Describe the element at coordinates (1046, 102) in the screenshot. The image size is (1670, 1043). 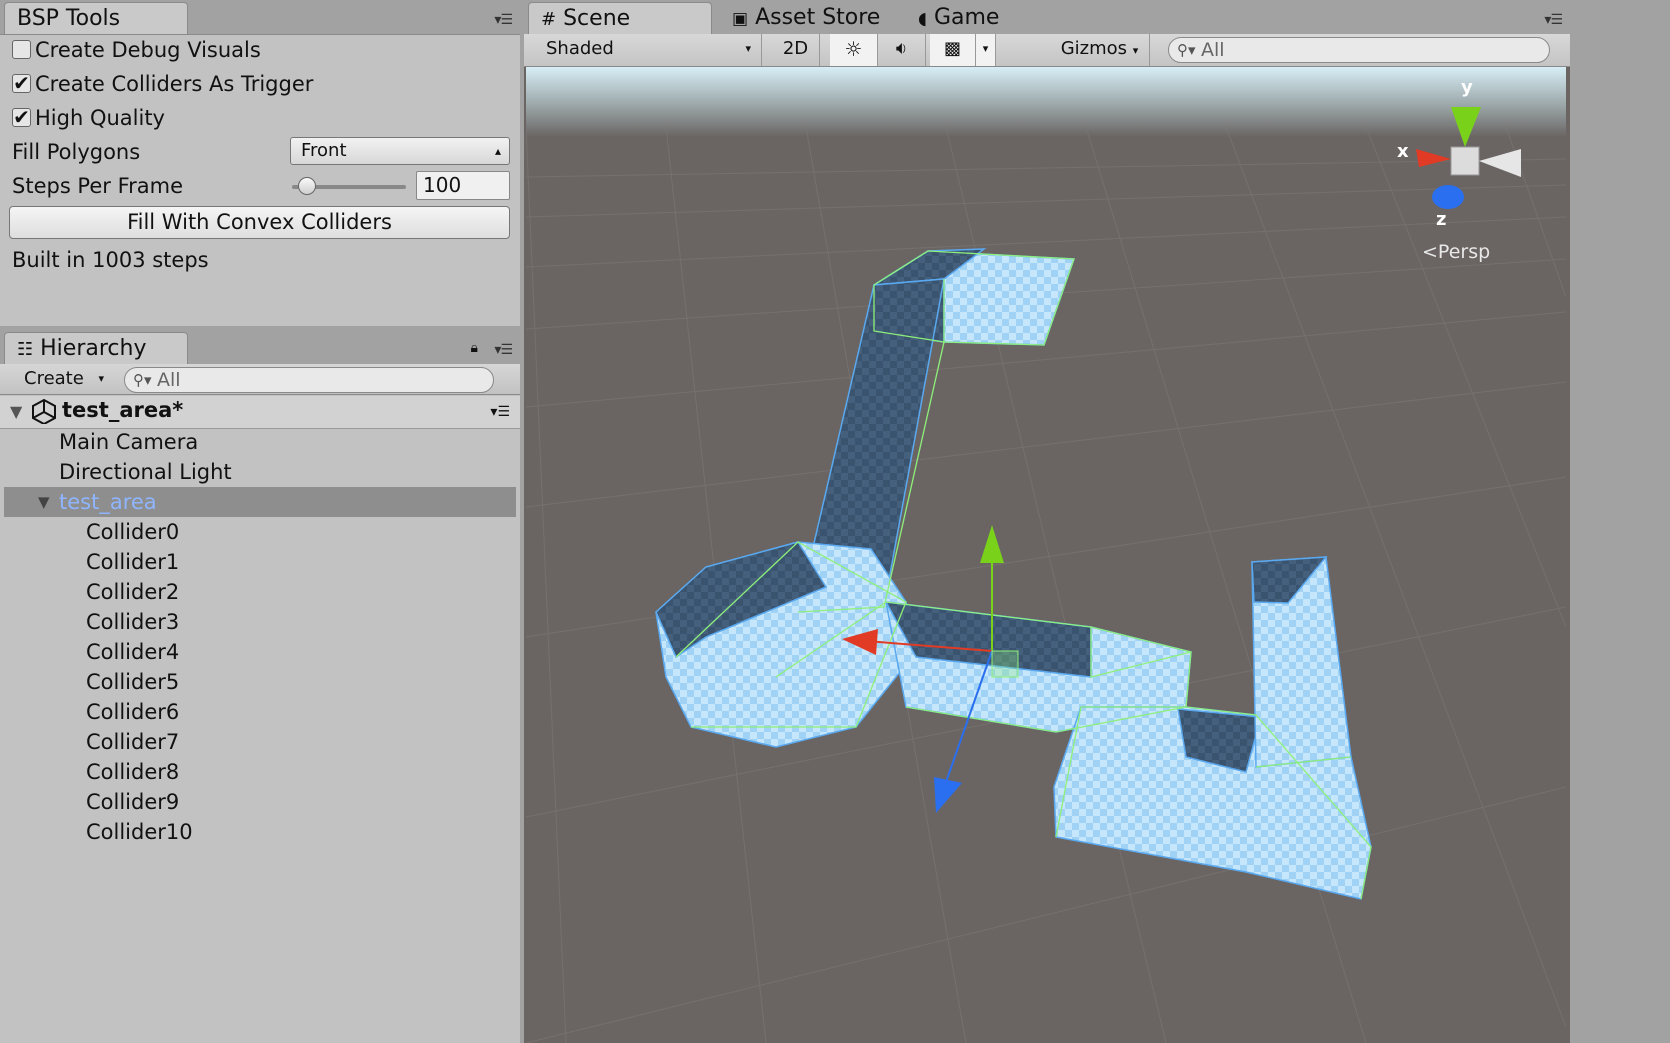
I see `sky-horizon` at that location.